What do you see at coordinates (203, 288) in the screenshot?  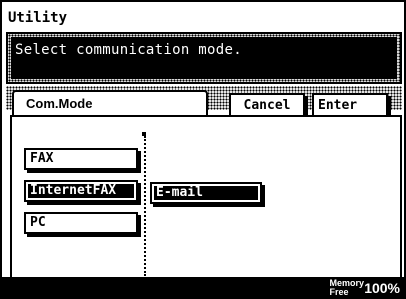 I see `status-bar: Memory Free 100%` at bounding box center [203, 288].